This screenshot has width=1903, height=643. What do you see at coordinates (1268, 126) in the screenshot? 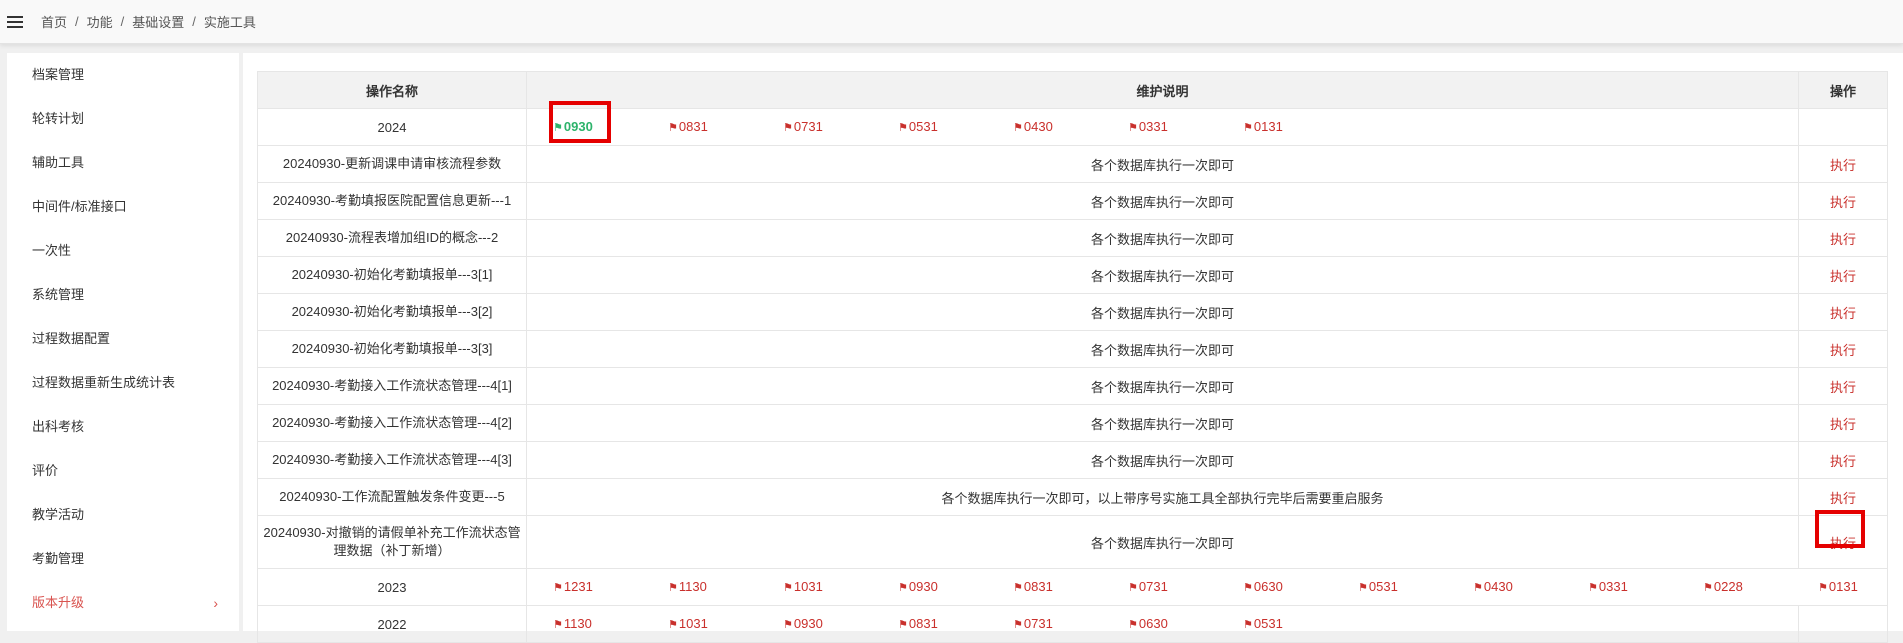
I see `flag-label: 0131` at bounding box center [1268, 126].